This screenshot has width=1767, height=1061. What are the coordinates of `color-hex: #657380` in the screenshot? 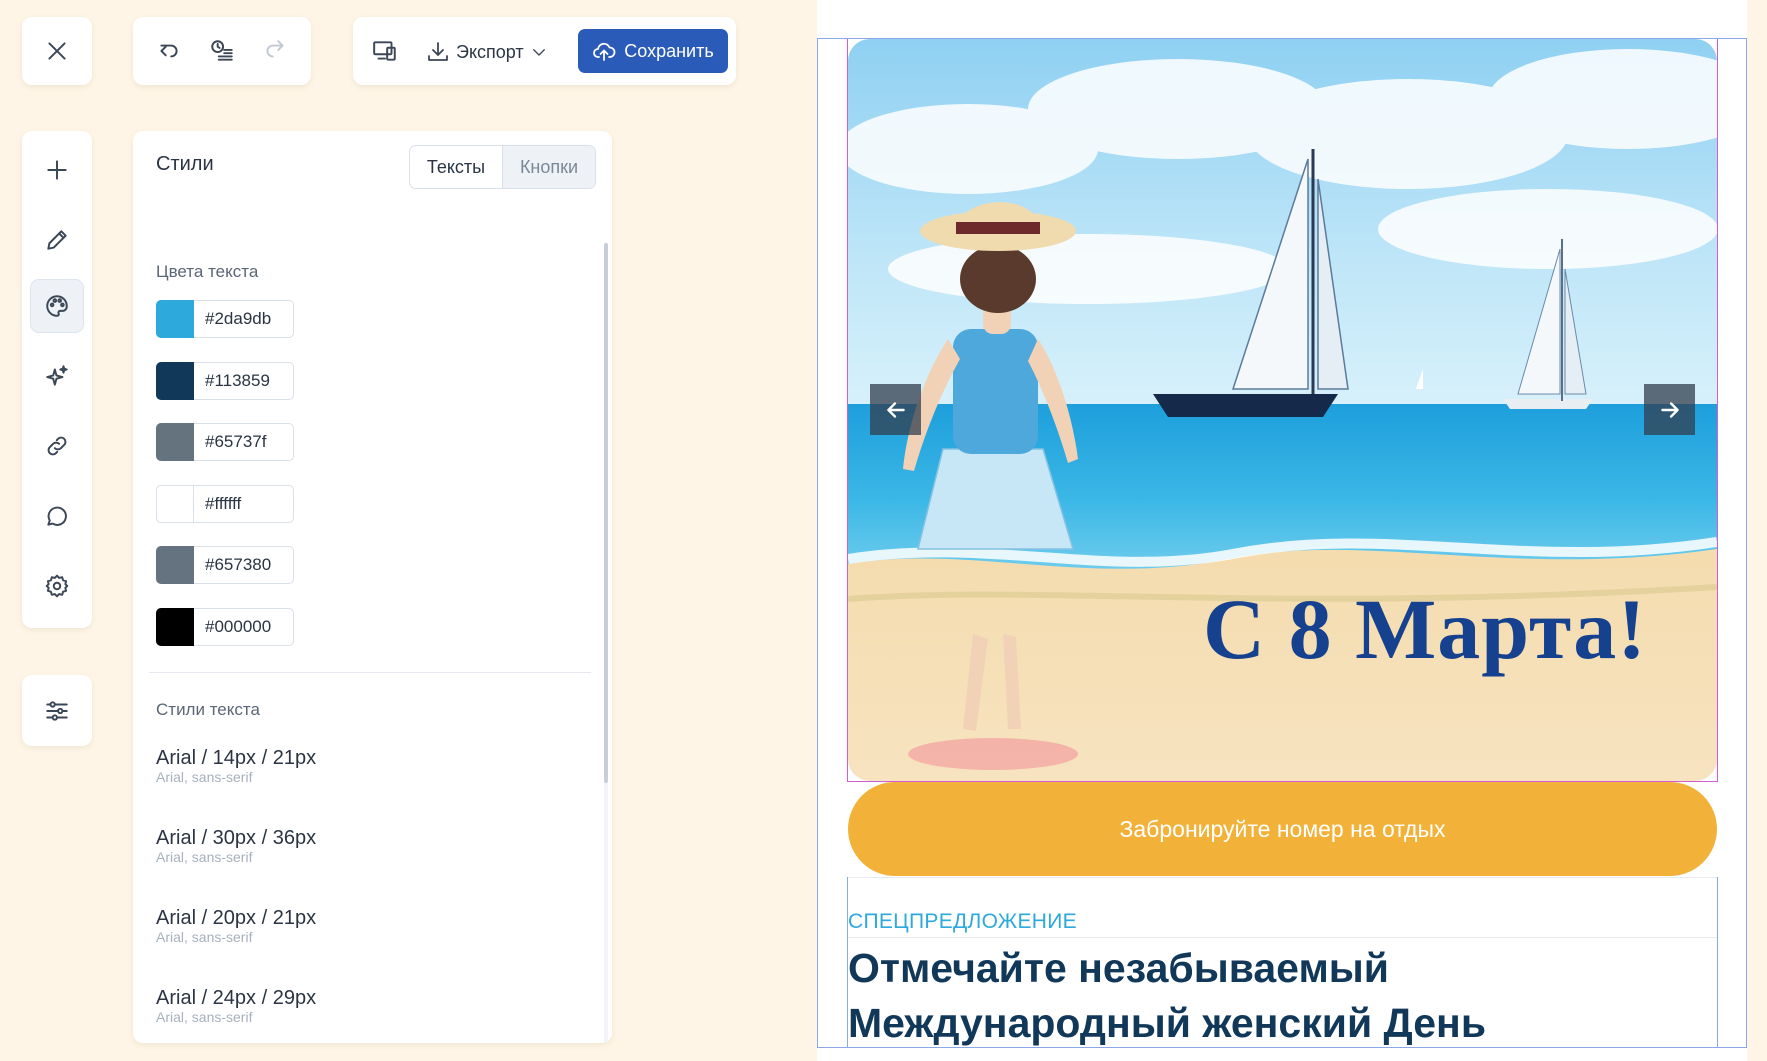 It's located at (238, 564).